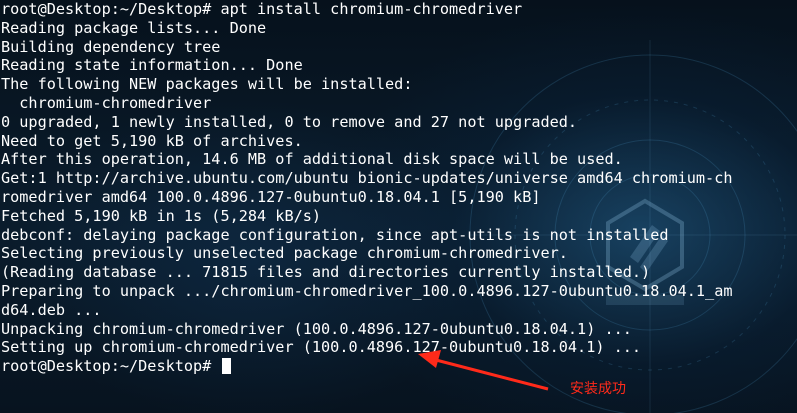 The width and height of the screenshot is (797, 413). Describe the element at coordinates (106, 102) in the screenshot. I see `terminal-output-line: chromium-chromedriver` at that location.